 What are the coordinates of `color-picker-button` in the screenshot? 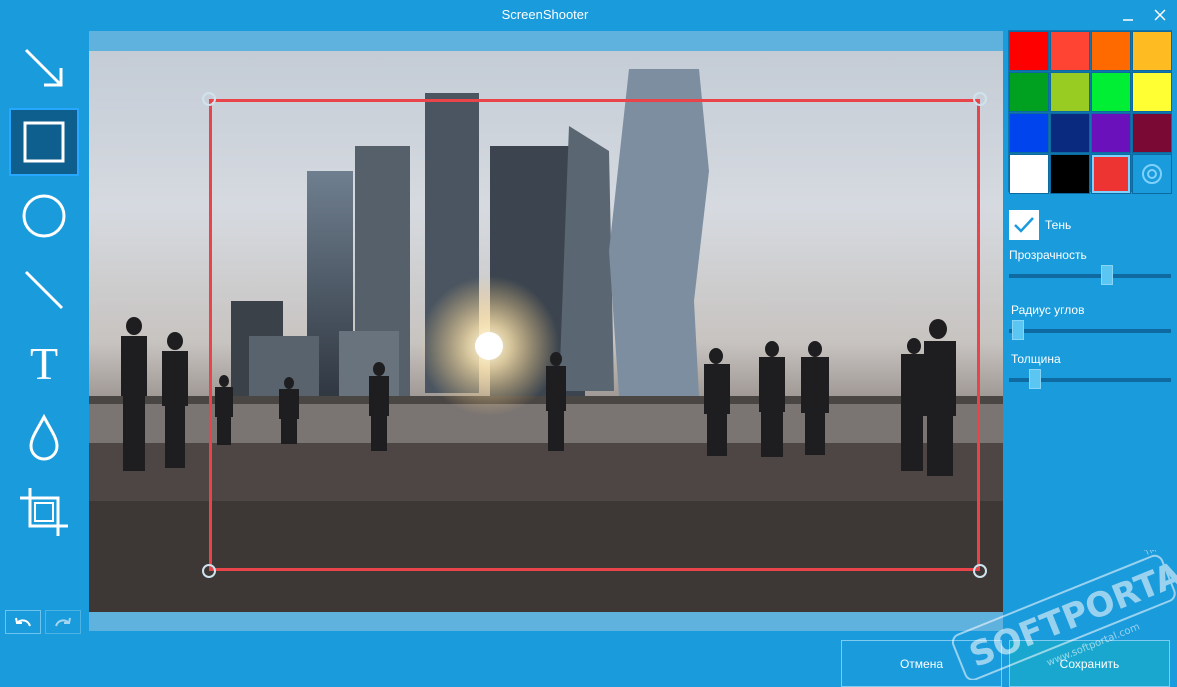 It's located at (1152, 174).